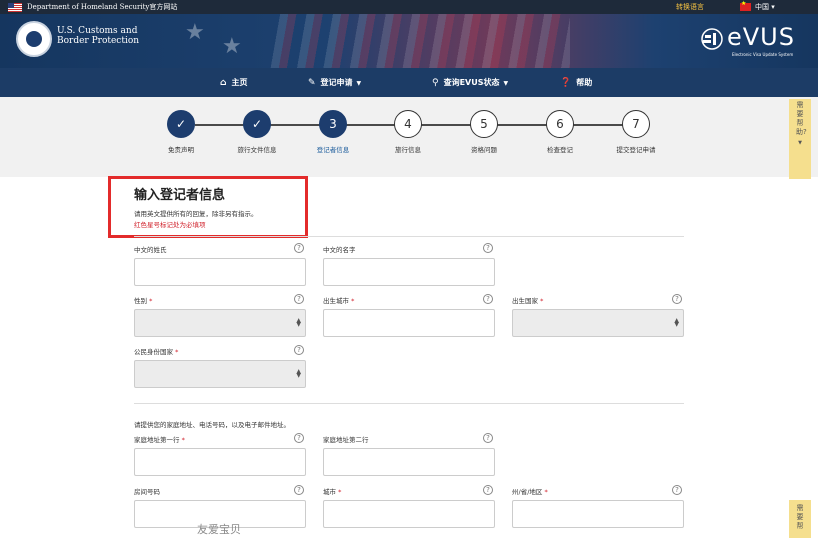  Describe the element at coordinates (15, 7) in the screenshot. I see `us-flag-icon` at that location.